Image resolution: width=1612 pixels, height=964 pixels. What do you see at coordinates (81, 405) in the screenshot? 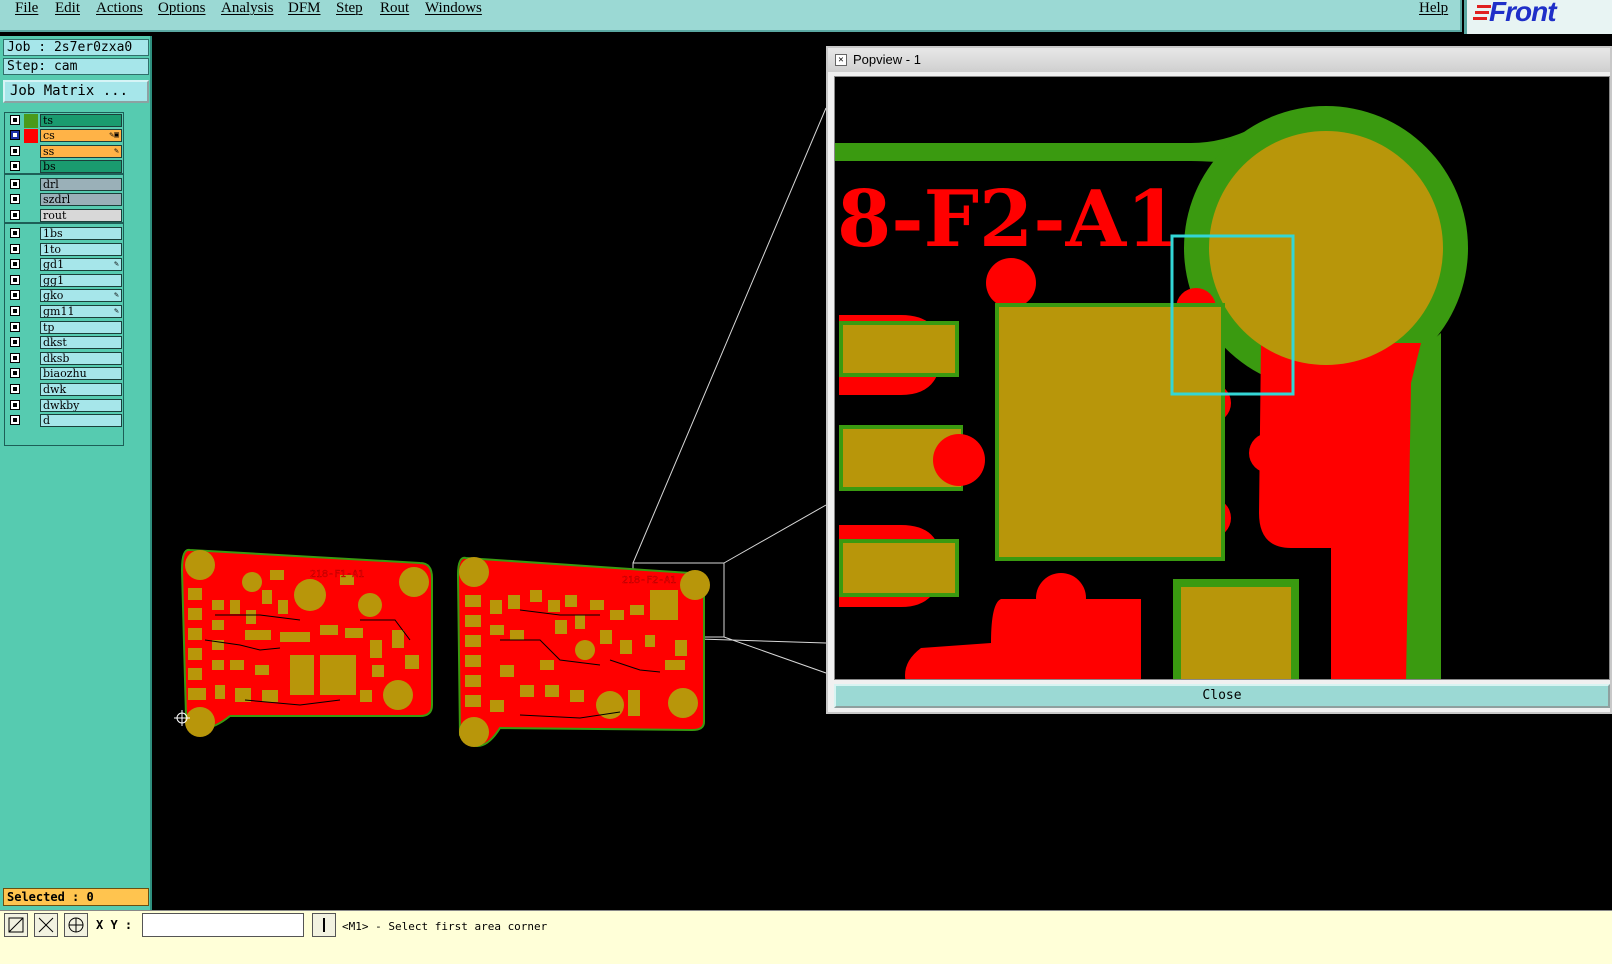
I see `layer-name: dwkby` at bounding box center [81, 405].